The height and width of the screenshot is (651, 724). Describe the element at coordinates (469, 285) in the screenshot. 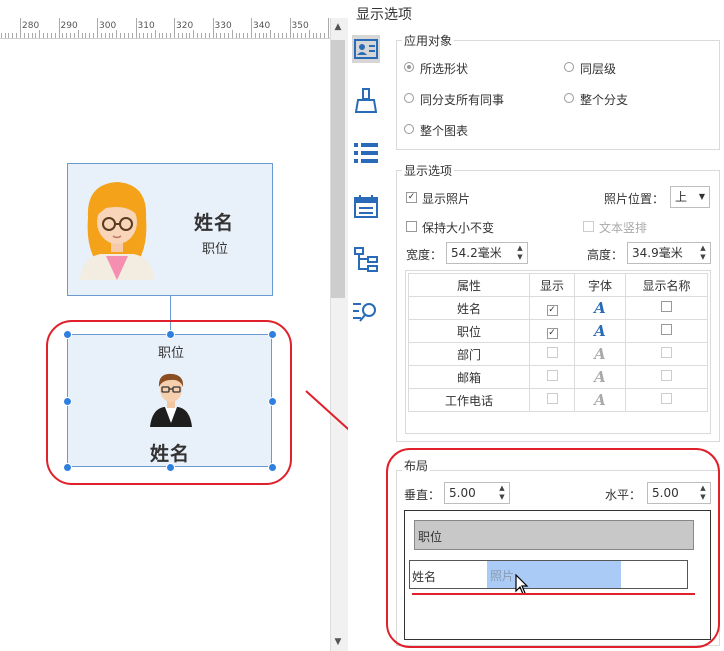

I see `header-attr: 属性` at that location.